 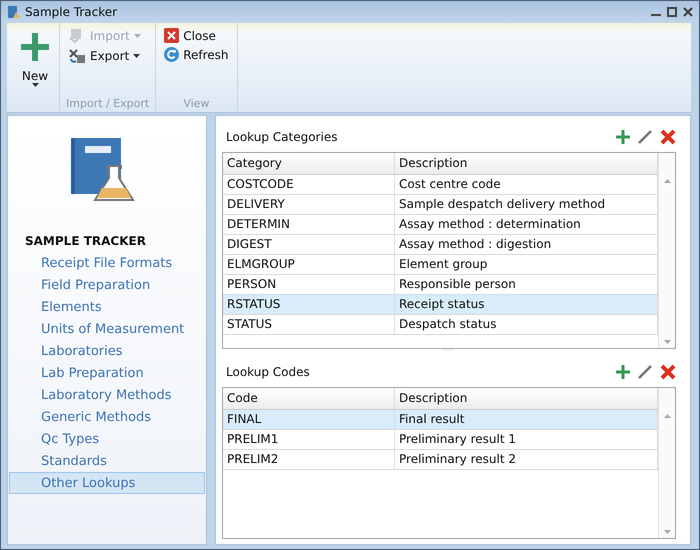 I want to click on sidebar-link: Receipt File Formats, so click(x=107, y=263).